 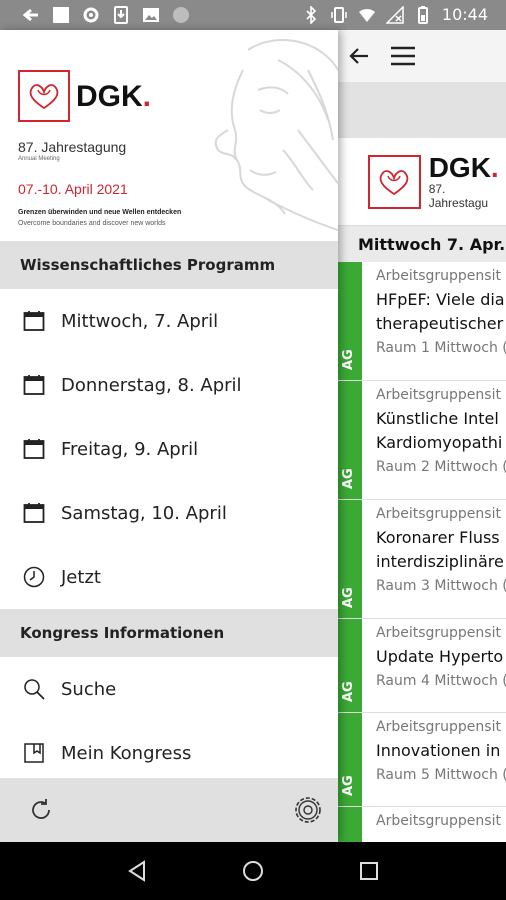 What do you see at coordinates (441, 467) in the screenshot?
I see `session-room: Raum 2 Mittwoch (` at bounding box center [441, 467].